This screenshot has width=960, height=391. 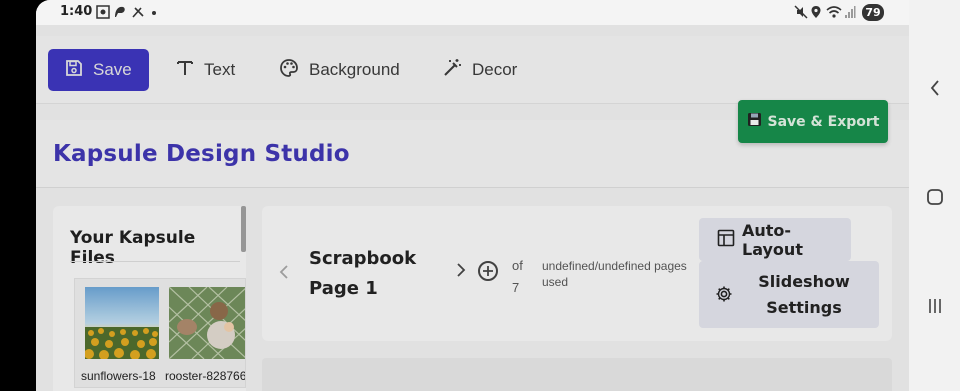 I want to click on decor-tool-button: Decor, so click(x=479, y=70).